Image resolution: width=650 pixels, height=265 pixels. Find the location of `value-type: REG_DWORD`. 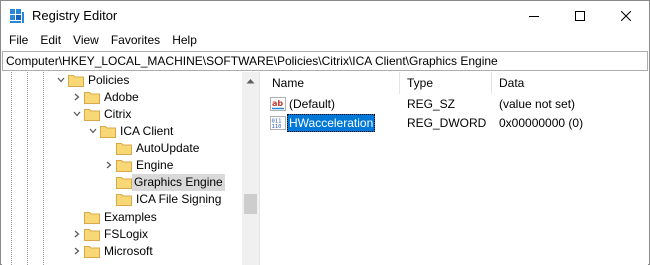

value-type: REG_DWORD is located at coordinates (447, 123).